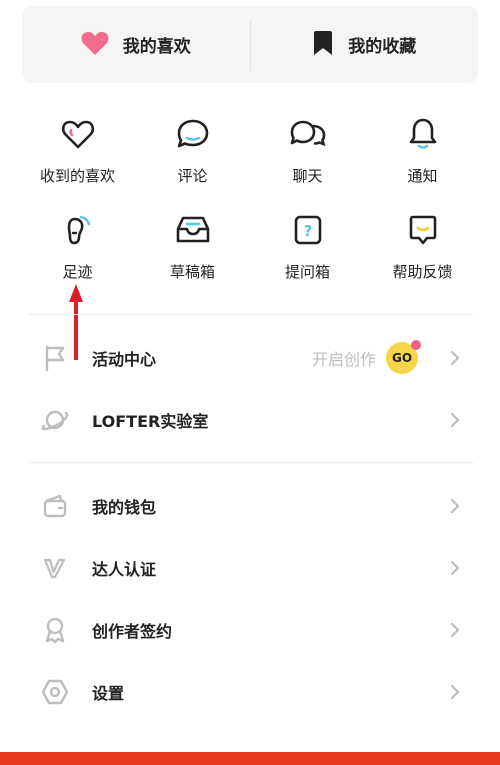 Image resolution: width=500 pixels, height=765 pixels. I want to click on grid-label: 提问箱, so click(307, 272).